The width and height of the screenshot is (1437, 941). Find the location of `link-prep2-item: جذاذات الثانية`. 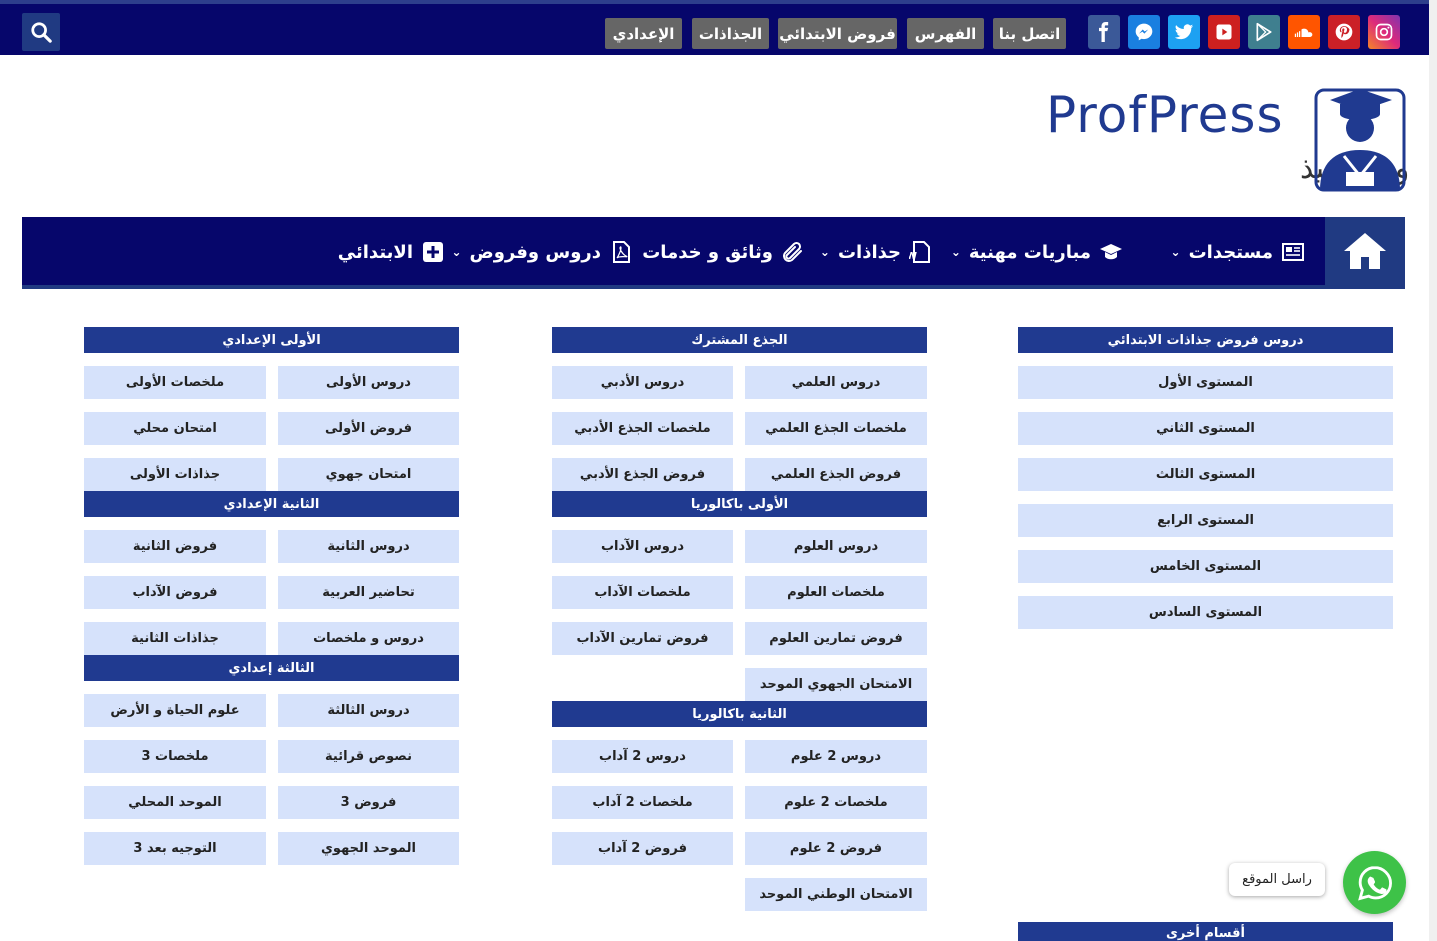

link-prep2-item: جذاذات الثانية is located at coordinates (175, 638).